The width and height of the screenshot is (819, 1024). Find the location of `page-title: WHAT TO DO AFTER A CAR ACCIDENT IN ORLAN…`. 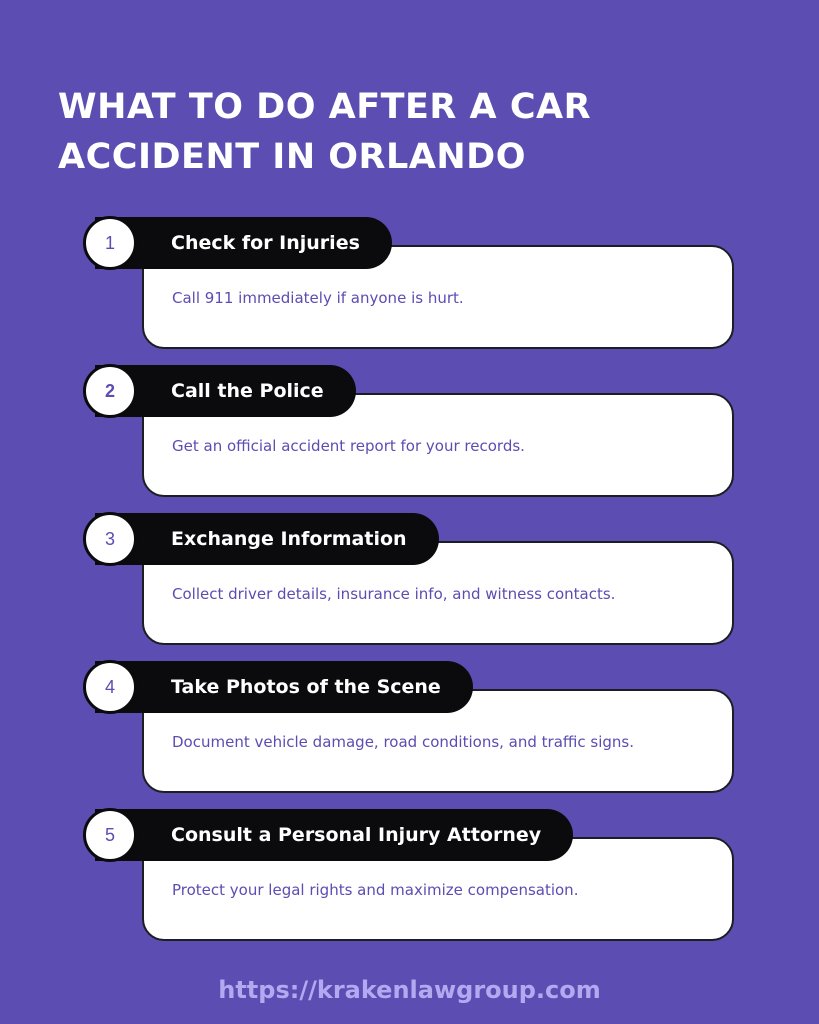

page-title: WHAT TO DO AFTER A CAR ACCIDENT IN ORLAN… is located at coordinates (325, 132).